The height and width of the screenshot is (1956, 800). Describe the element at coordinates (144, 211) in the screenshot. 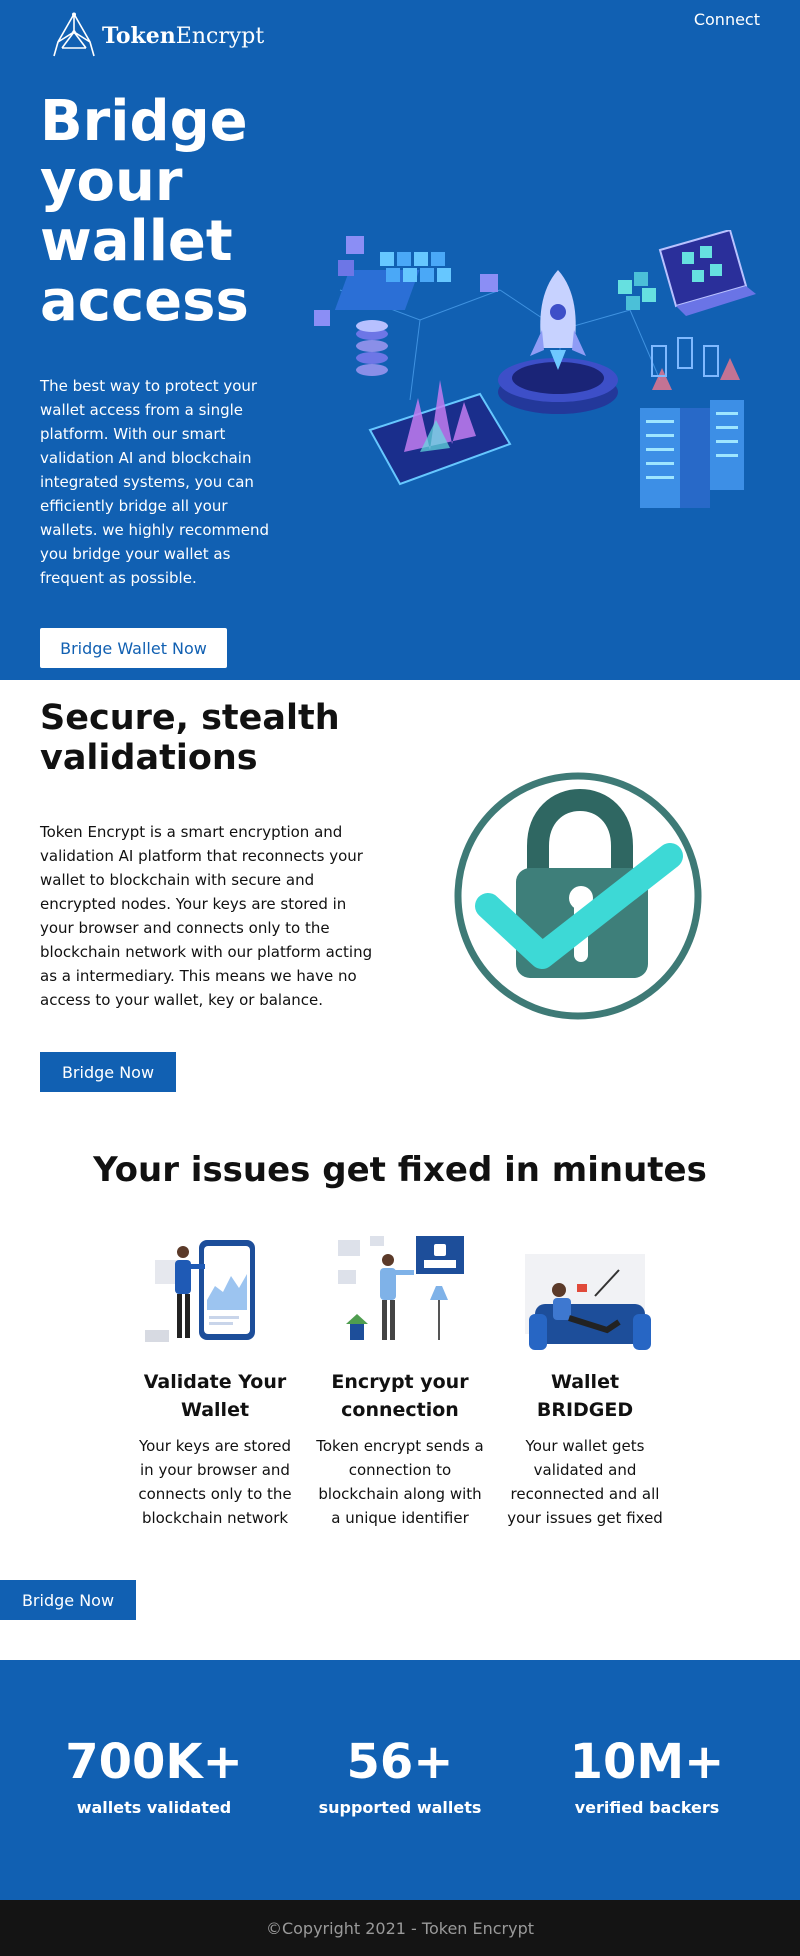

I see `hero-title: Bridge your wallet access` at that location.